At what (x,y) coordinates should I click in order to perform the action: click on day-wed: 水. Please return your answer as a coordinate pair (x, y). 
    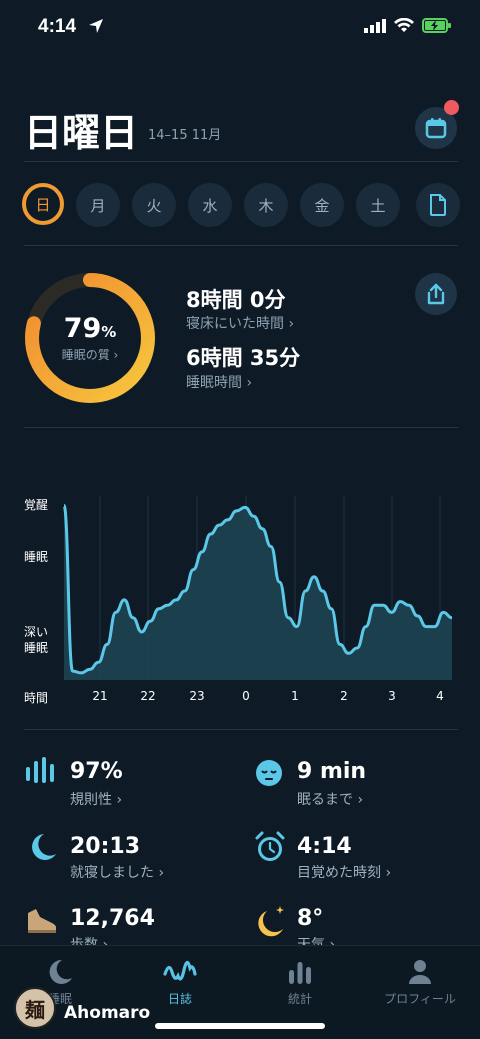
    Looking at the image, I should click on (210, 205).